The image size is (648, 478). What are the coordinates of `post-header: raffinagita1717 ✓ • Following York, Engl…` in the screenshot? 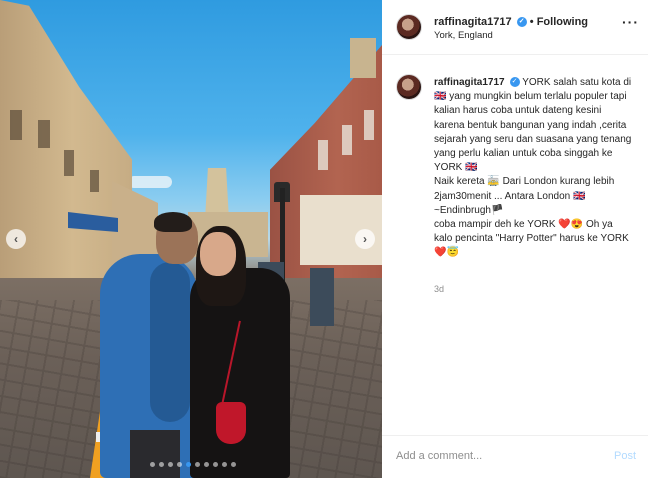 It's located at (515, 27).